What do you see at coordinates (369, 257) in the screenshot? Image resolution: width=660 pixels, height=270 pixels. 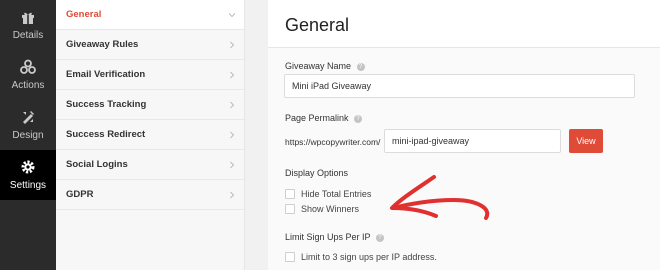 I see `limit-signups-option-label: Limit to 3 sign ups per IP address.` at bounding box center [369, 257].